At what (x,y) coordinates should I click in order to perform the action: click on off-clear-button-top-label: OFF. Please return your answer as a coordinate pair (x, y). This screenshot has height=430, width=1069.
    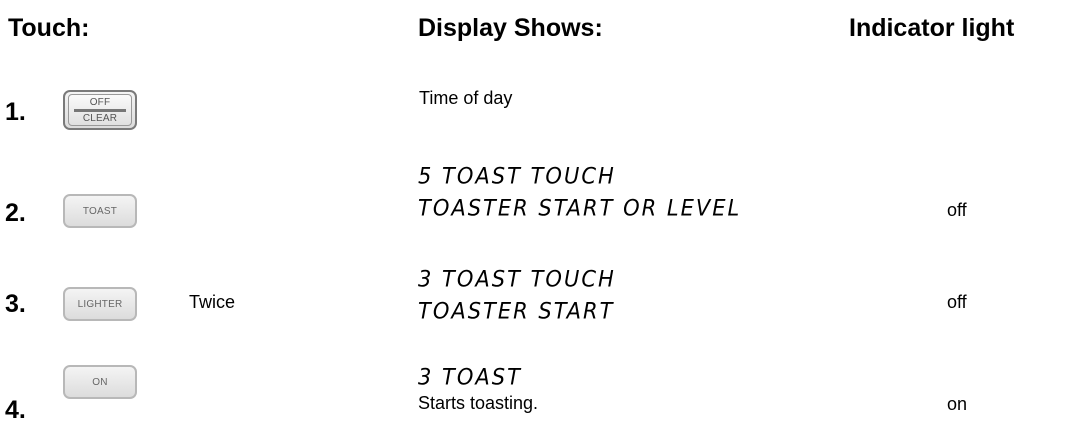
    Looking at the image, I should click on (100, 102).